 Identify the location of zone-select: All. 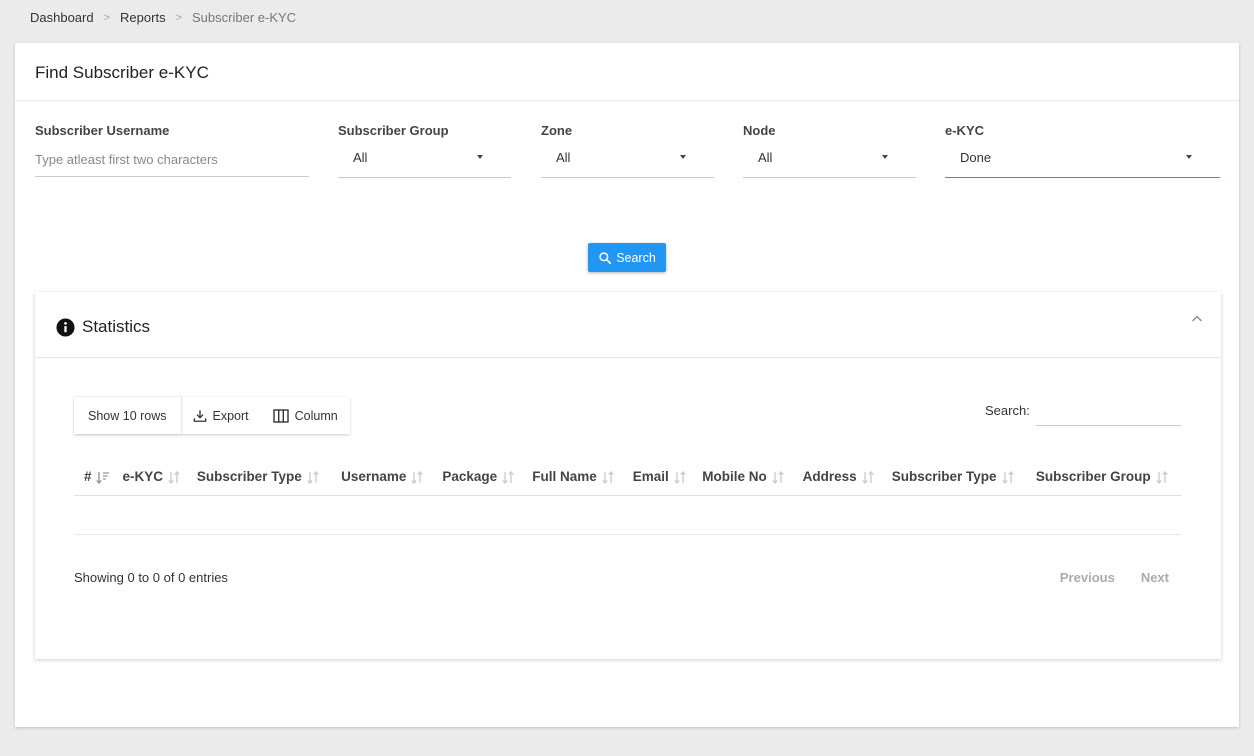
(627, 164).